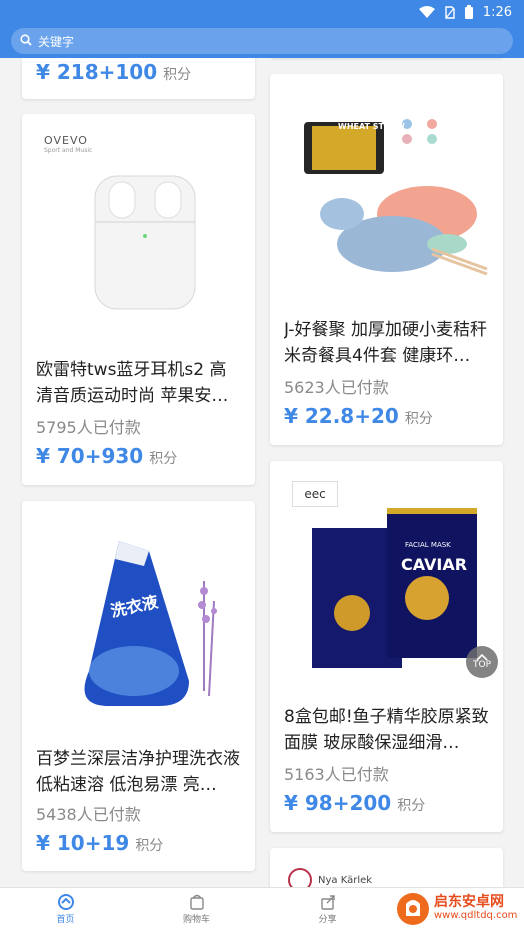 Image resolution: width=524 pixels, height=931 pixels. I want to click on tab-label: 购物车, so click(196, 920).